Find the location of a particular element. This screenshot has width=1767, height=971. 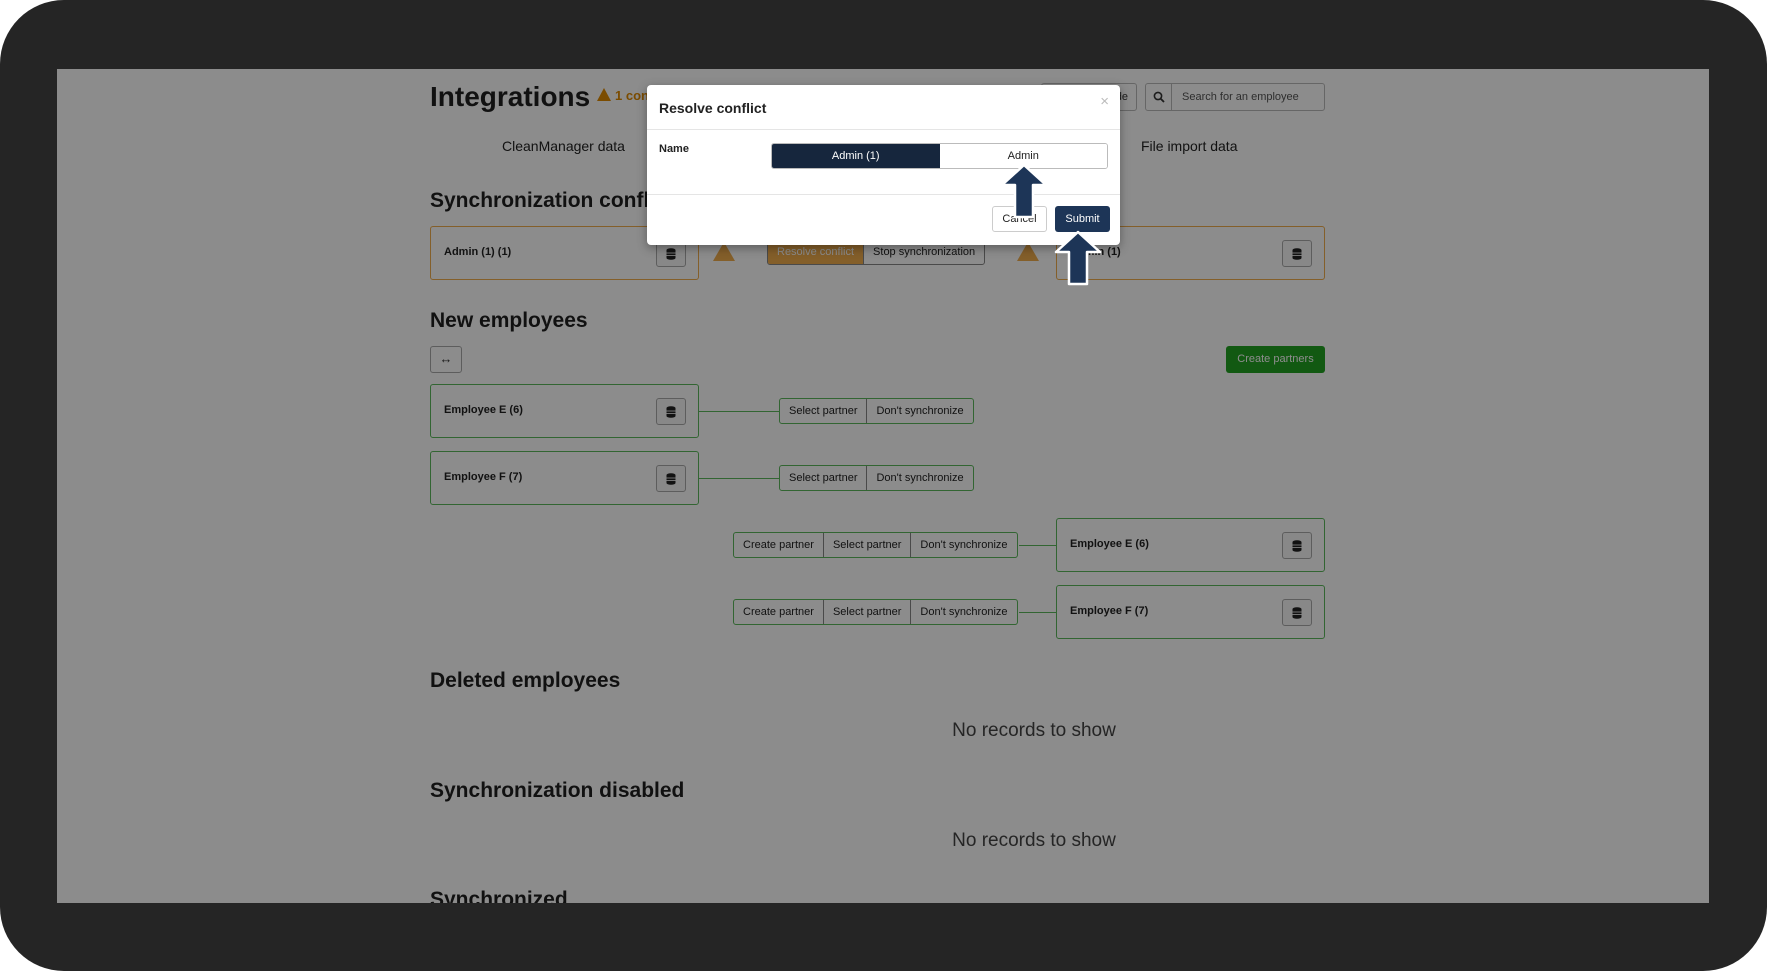

dialog-title: Resolve conflict is located at coordinates (713, 108).